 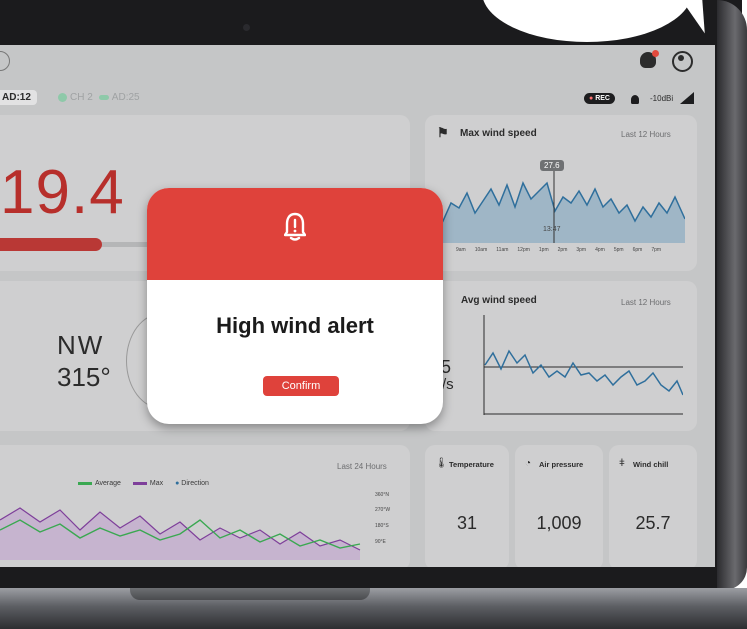 I want to click on max-wind-range: Last 12 Hours, so click(x=646, y=134).